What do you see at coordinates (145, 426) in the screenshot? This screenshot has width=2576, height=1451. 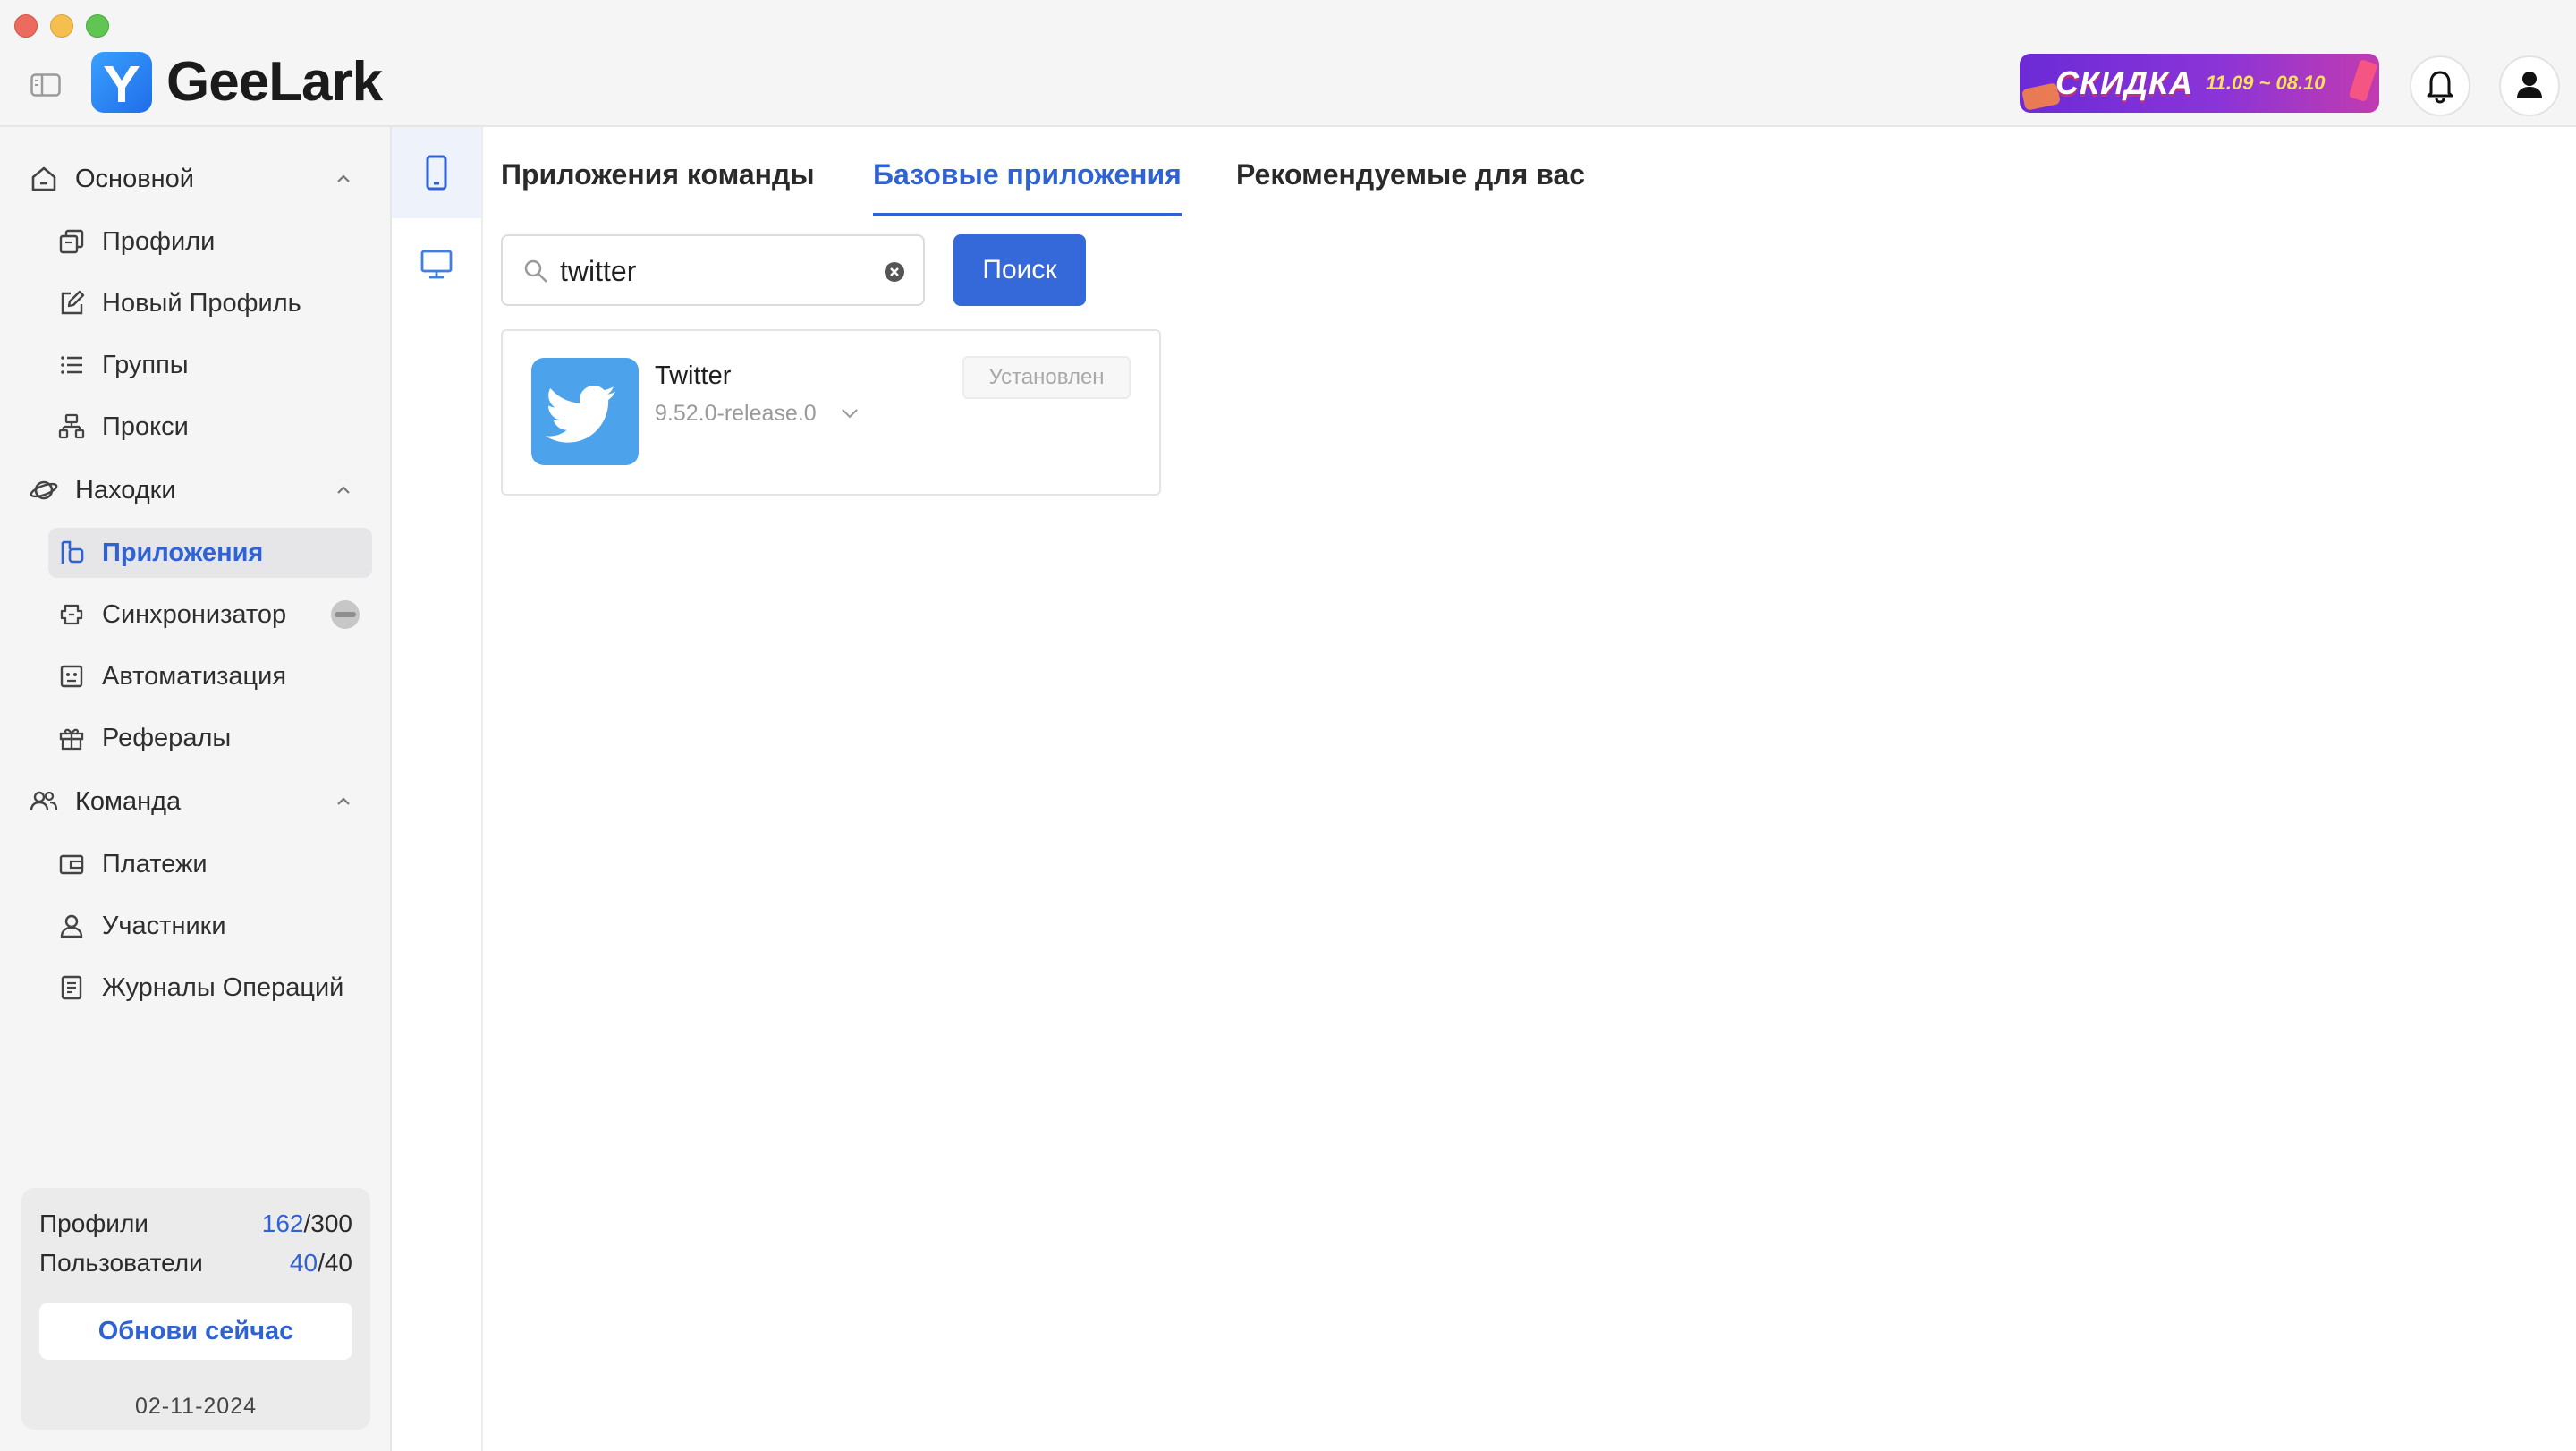 I see `sidebar-item-label: Прокси` at bounding box center [145, 426].